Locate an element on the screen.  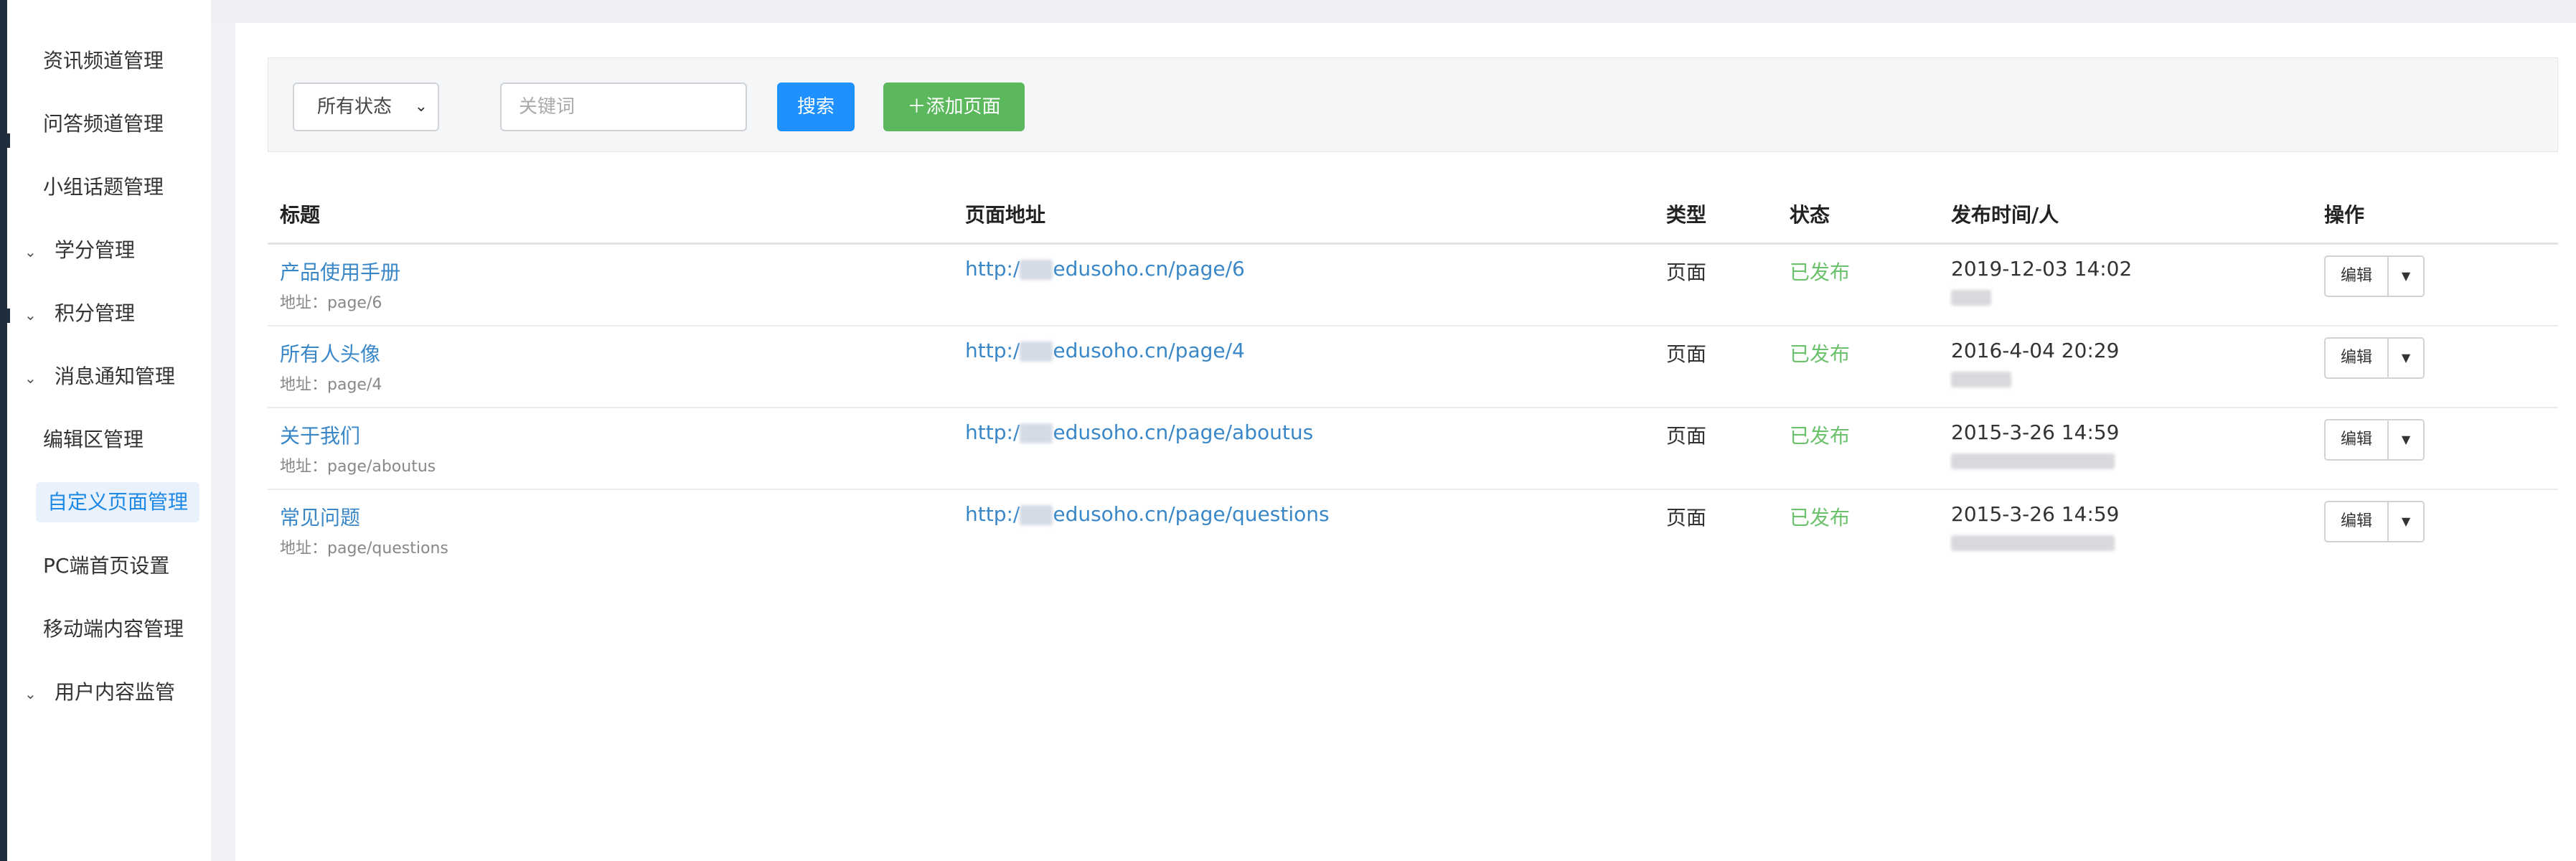
sidebar-group-user-content: ⌄ 用户内容监管 is located at coordinates (99, 692).